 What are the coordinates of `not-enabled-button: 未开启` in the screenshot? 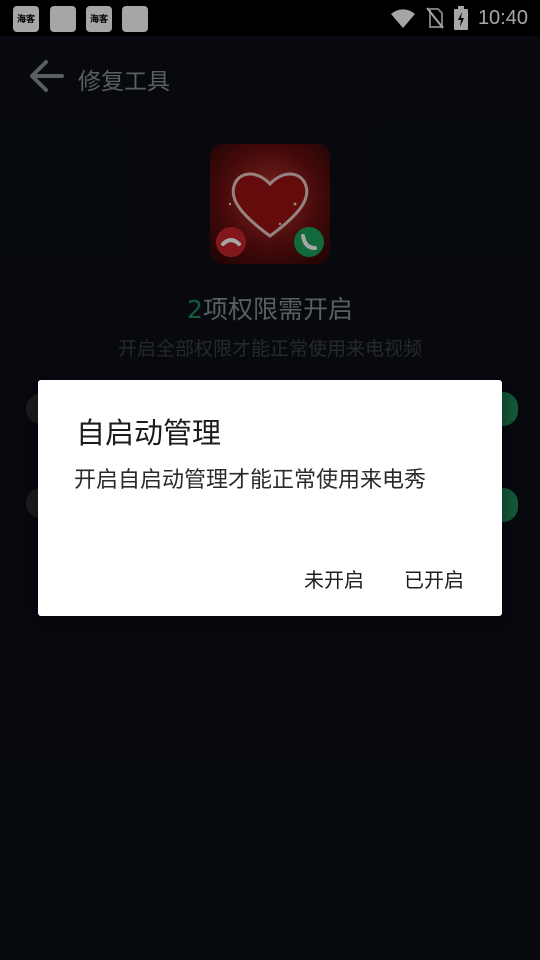 It's located at (334, 578).